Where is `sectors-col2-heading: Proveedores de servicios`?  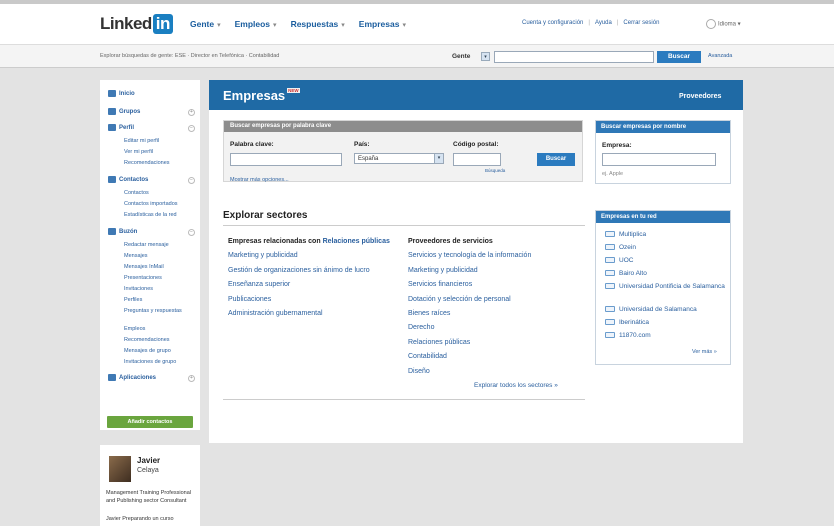 sectors-col2-heading: Proveedores de servicios is located at coordinates (450, 241).